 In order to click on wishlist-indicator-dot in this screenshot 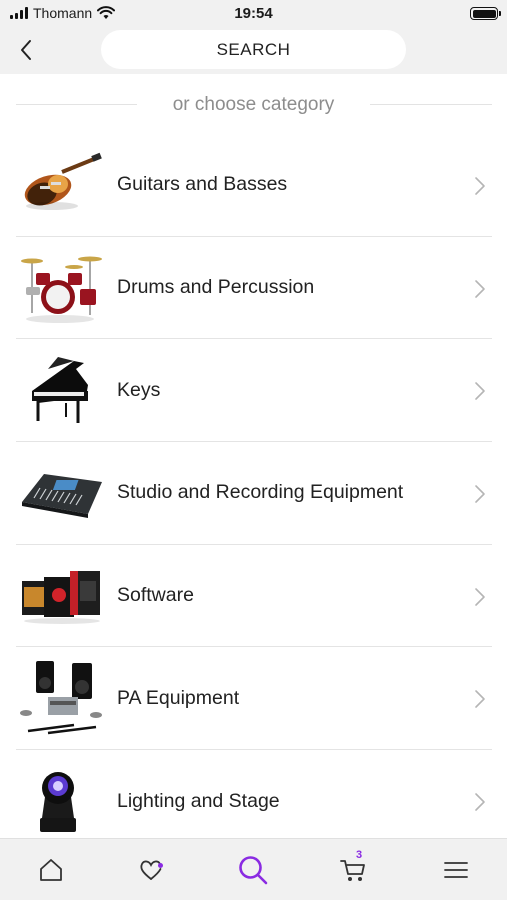, I will do `click(160, 865)`.